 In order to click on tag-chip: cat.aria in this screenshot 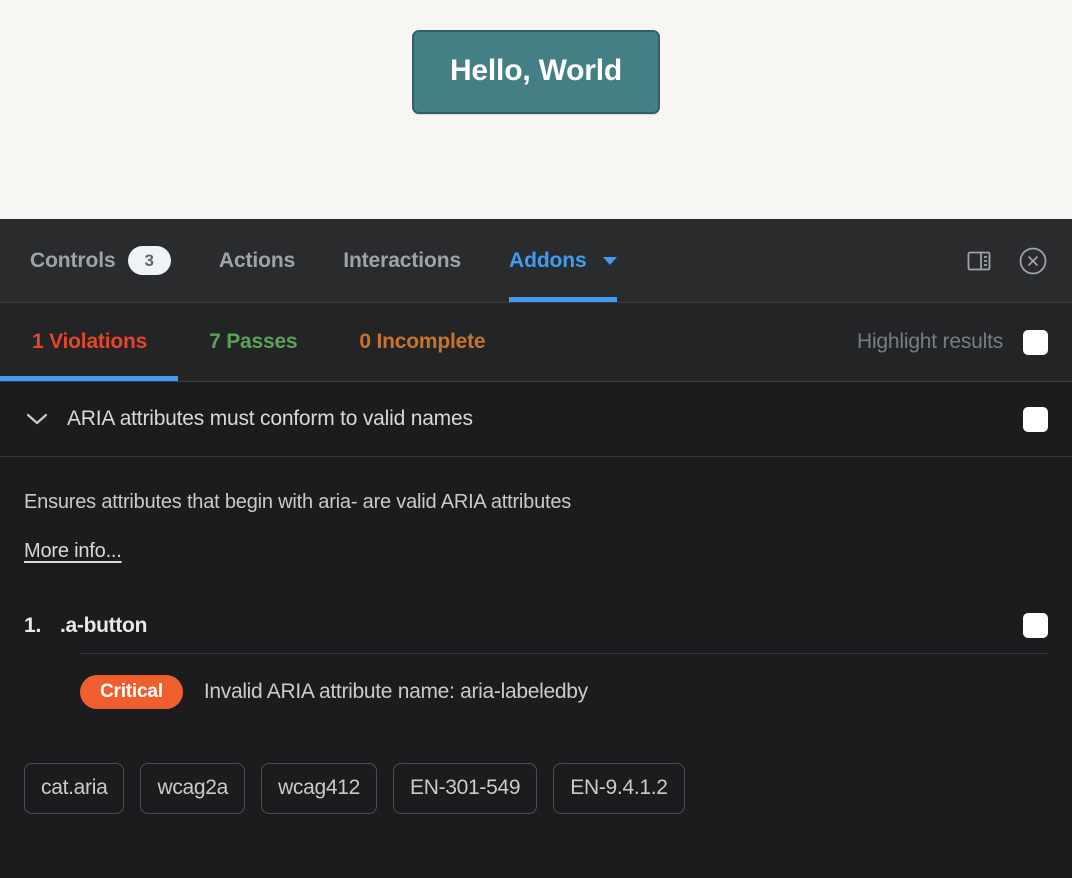, I will do `click(74, 788)`.